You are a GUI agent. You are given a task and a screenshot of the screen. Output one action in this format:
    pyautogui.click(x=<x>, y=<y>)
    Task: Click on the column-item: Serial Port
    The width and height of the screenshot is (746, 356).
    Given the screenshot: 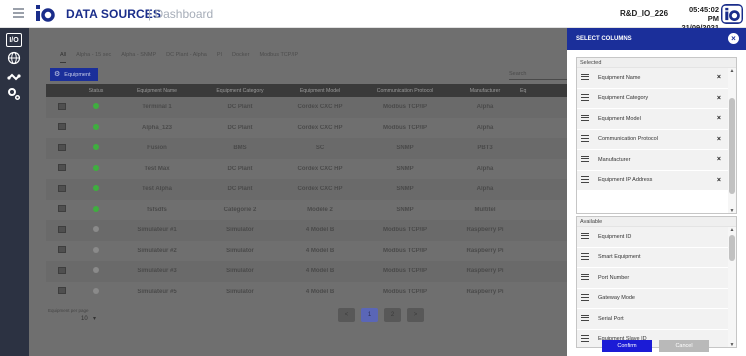 What is the action you would take?
    pyautogui.click(x=653, y=319)
    